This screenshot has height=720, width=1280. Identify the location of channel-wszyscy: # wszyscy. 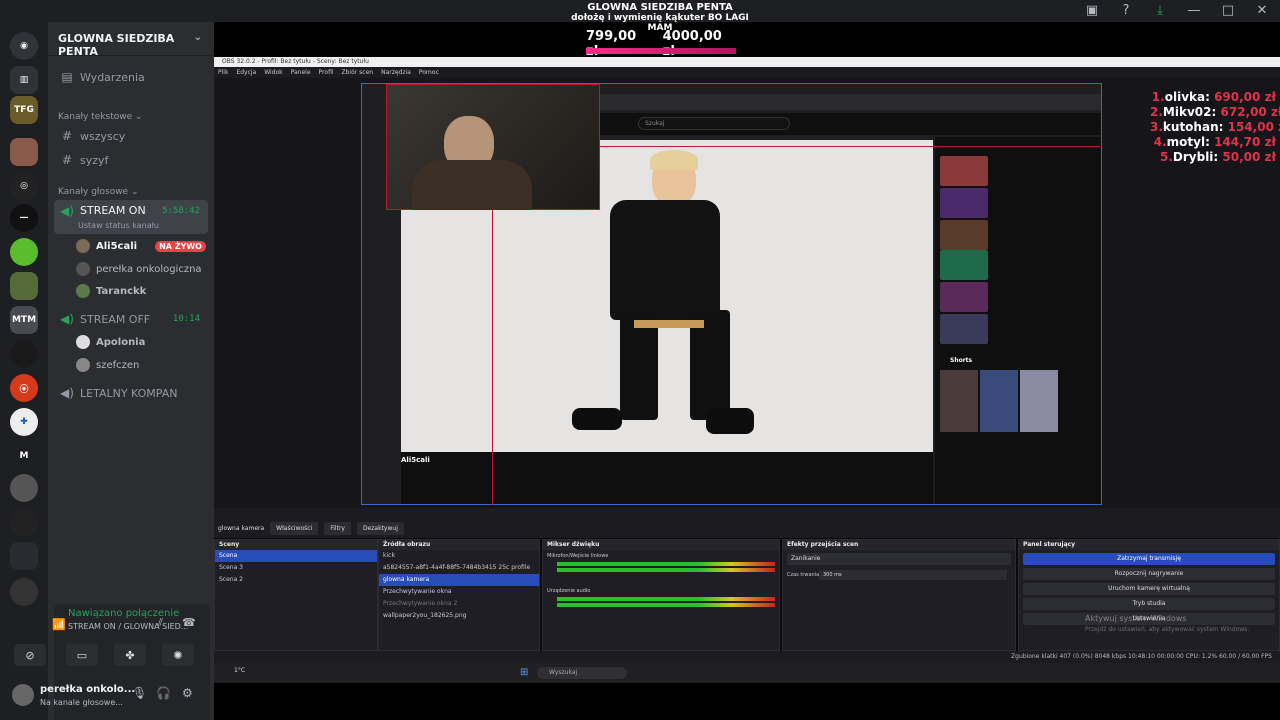
(131, 136).